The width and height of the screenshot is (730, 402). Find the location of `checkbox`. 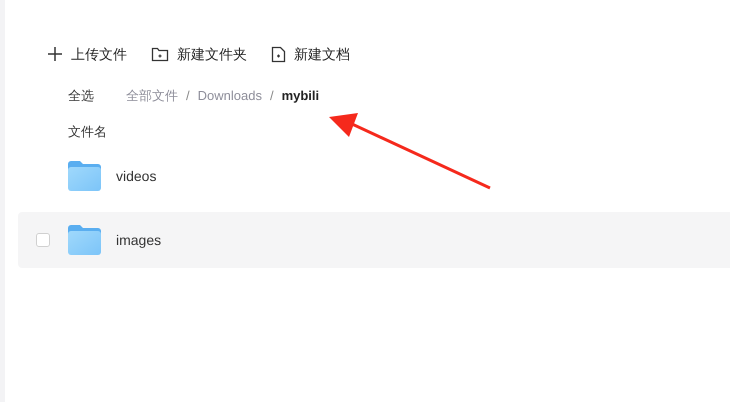

checkbox is located at coordinates (43, 240).